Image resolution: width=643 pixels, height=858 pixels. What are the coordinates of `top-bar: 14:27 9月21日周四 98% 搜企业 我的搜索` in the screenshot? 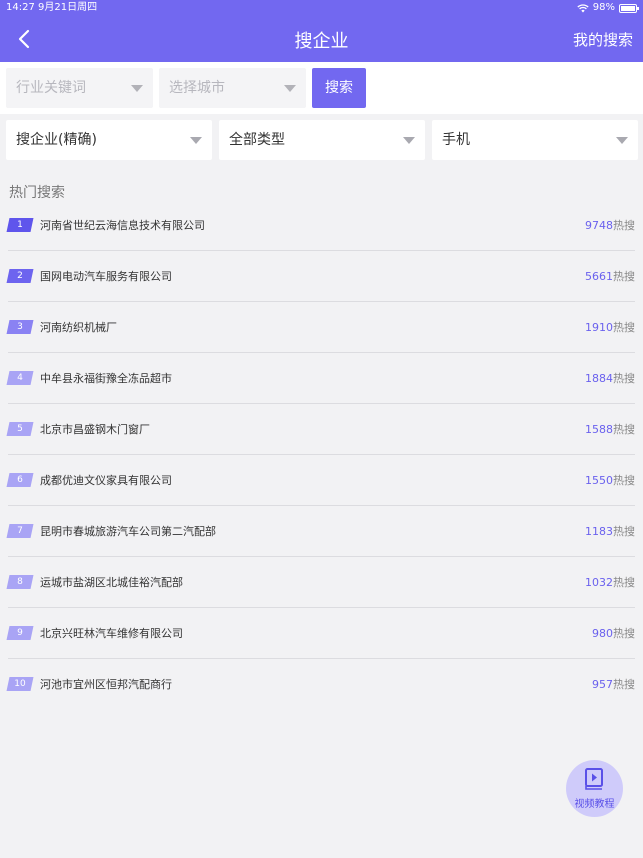 It's located at (321, 31).